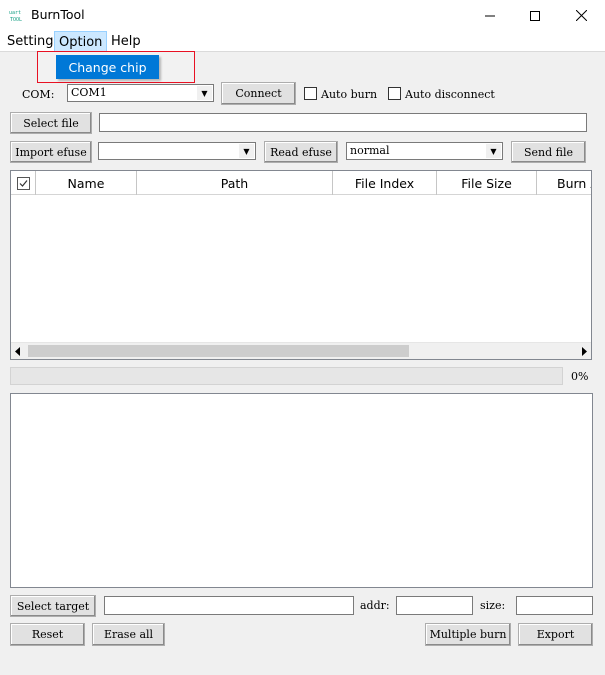 The image size is (605, 675). I want to click on connect-button: Connect, so click(258, 93).